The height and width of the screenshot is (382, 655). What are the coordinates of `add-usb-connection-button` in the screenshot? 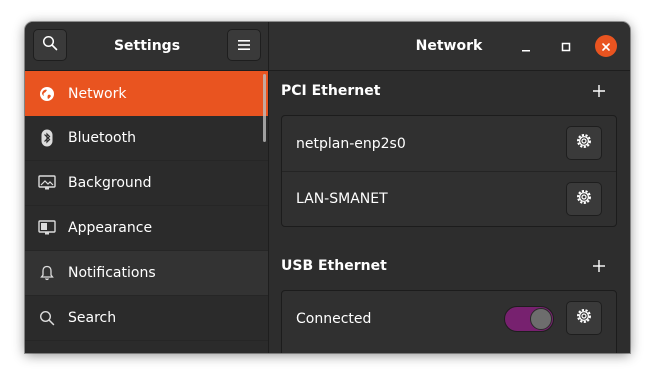 It's located at (599, 267).